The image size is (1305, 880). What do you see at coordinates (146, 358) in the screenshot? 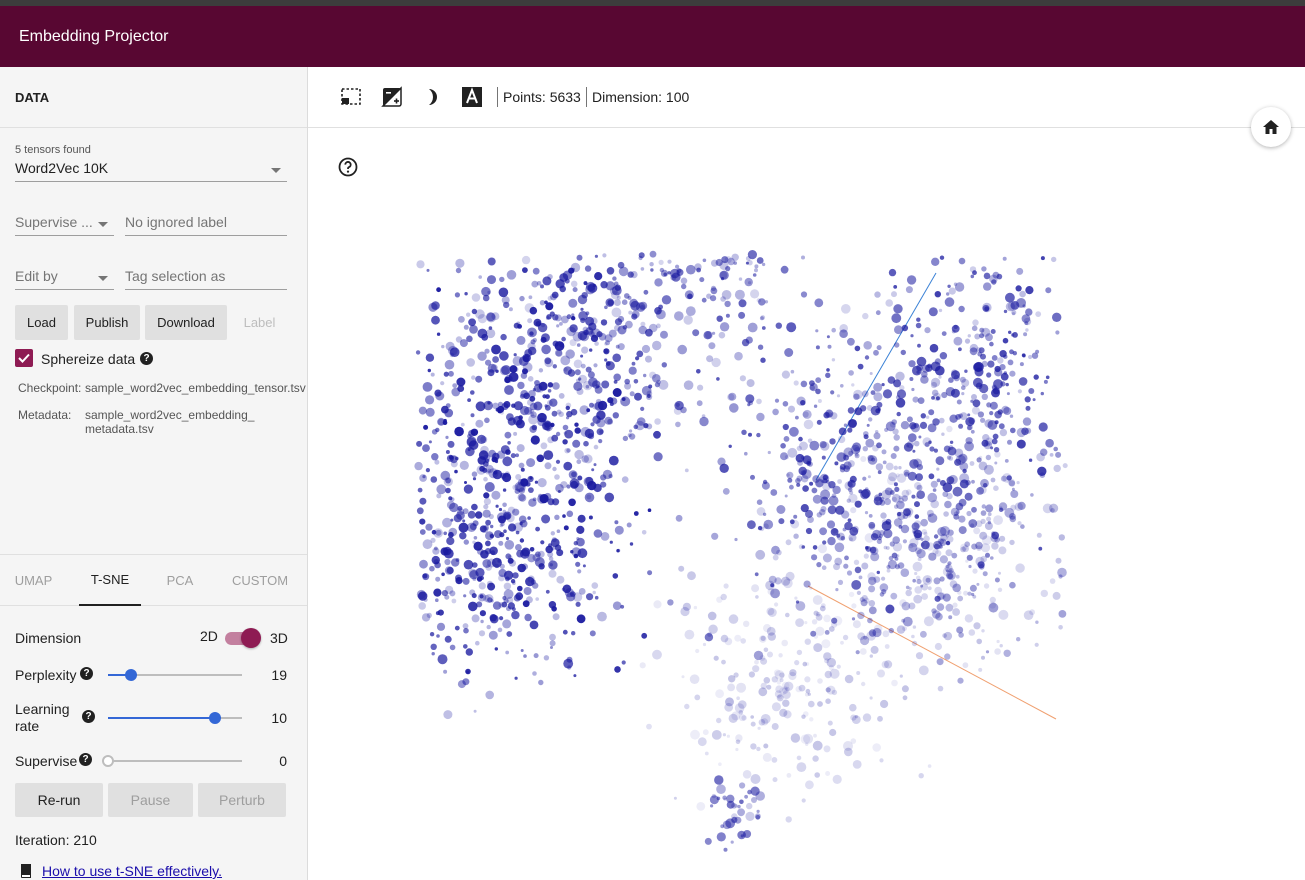
I see `help-icon: ?` at bounding box center [146, 358].